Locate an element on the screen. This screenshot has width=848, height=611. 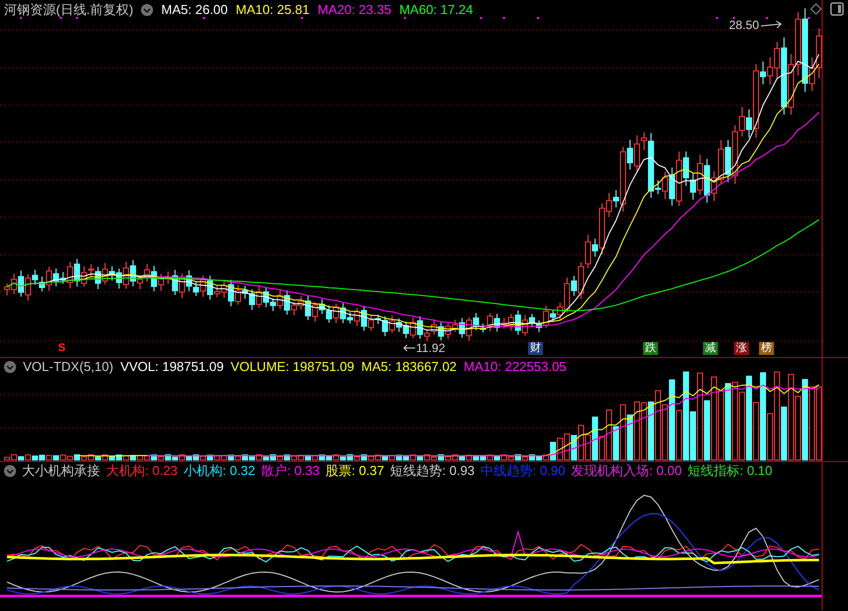
event-tag: 减 is located at coordinates (710, 348).